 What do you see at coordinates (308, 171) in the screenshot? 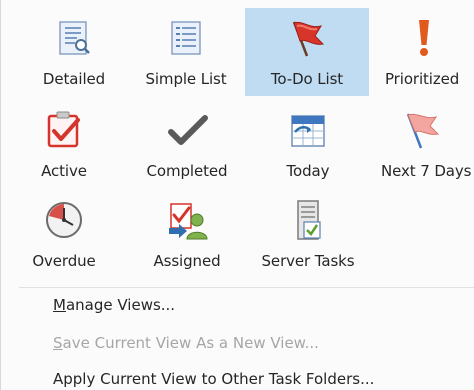
I see `view-label: Today` at bounding box center [308, 171].